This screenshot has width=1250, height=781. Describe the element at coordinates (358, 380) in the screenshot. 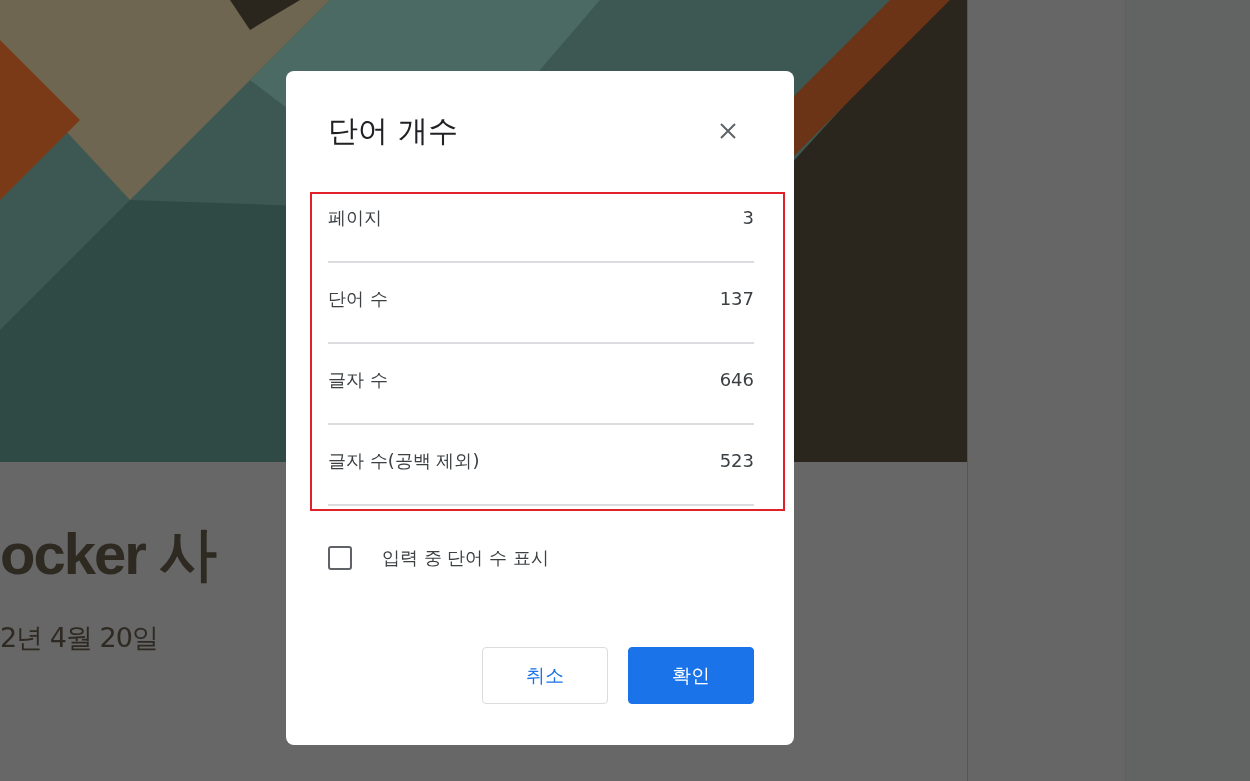

I see `stat-label: 글자 수` at that location.